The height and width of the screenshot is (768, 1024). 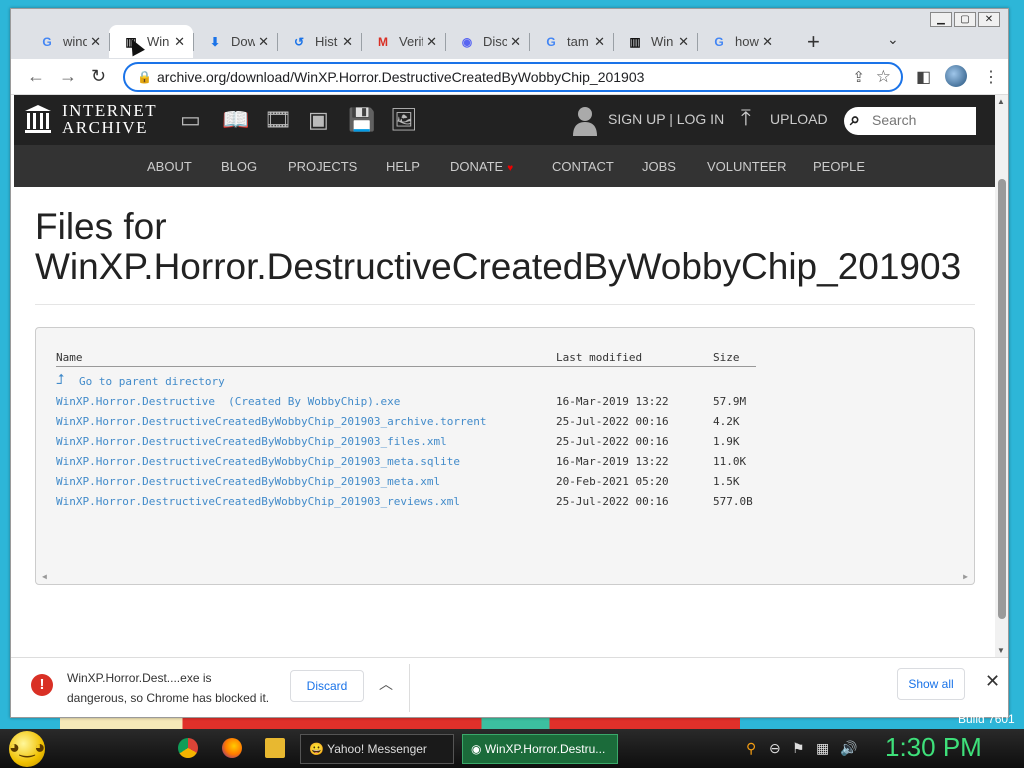 I want to click on tab-title: Disc, so click(x=495, y=41).